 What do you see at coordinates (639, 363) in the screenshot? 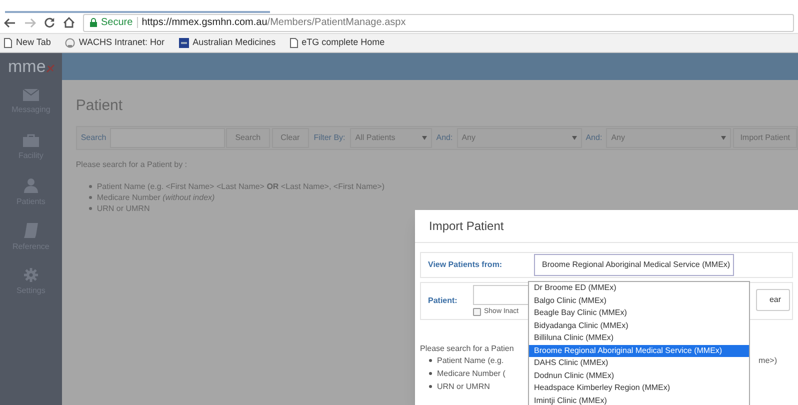
I see `dropdown-option: DAHS Clinic (MMEx)` at bounding box center [639, 363].